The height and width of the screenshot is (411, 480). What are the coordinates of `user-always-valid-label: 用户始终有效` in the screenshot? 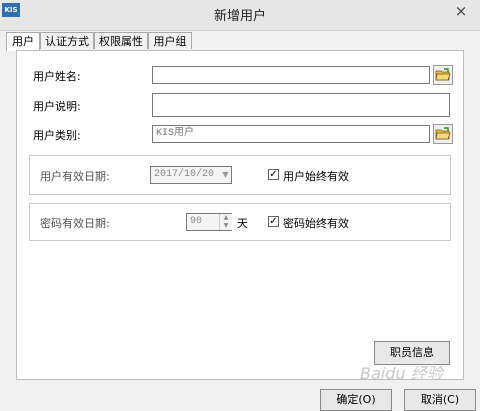 It's located at (316, 176).